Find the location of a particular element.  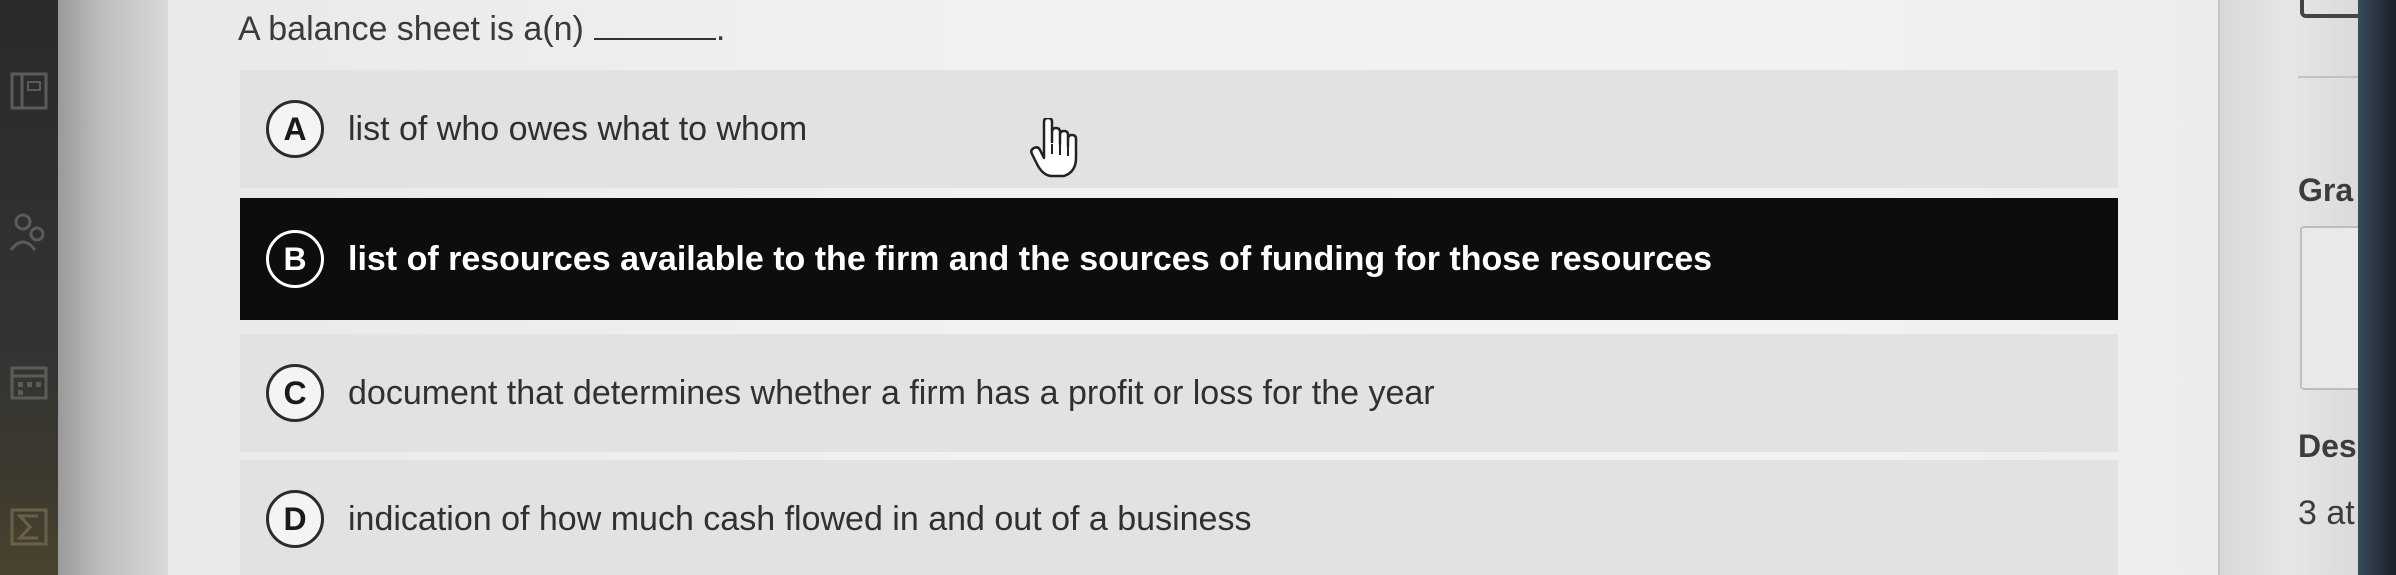

panel-label-description: Des is located at coordinates (2327, 446).